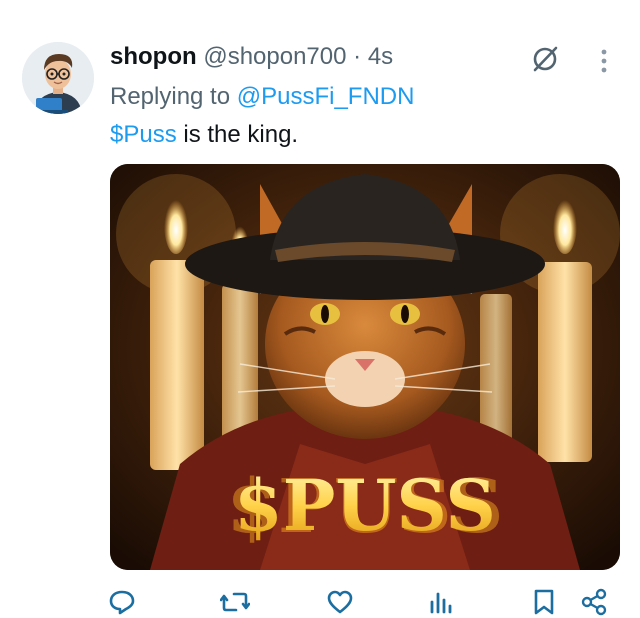 The width and height of the screenshot is (640, 618). Describe the element at coordinates (545, 59) in the screenshot. I see `grok-icon` at that location.